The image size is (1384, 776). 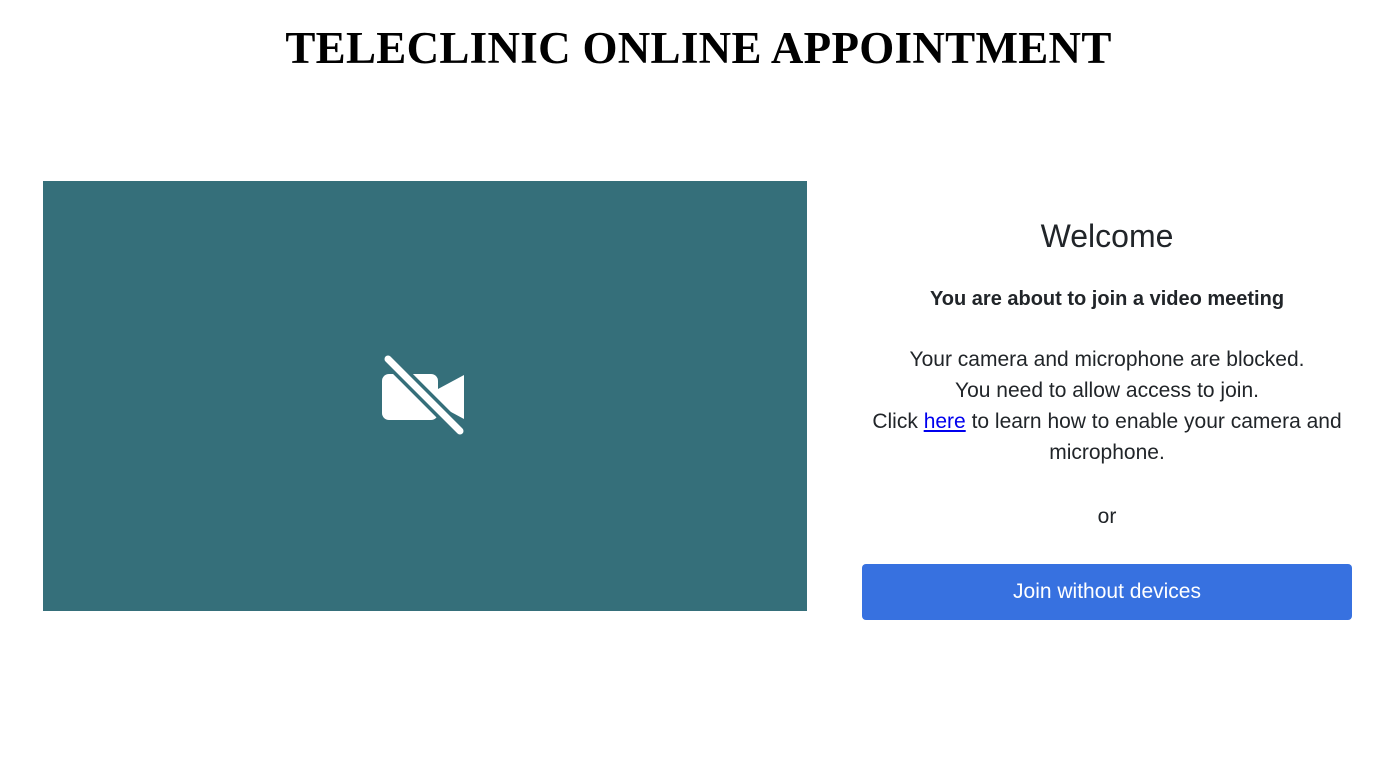 I want to click on or-separator: or, so click(x=1107, y=516).